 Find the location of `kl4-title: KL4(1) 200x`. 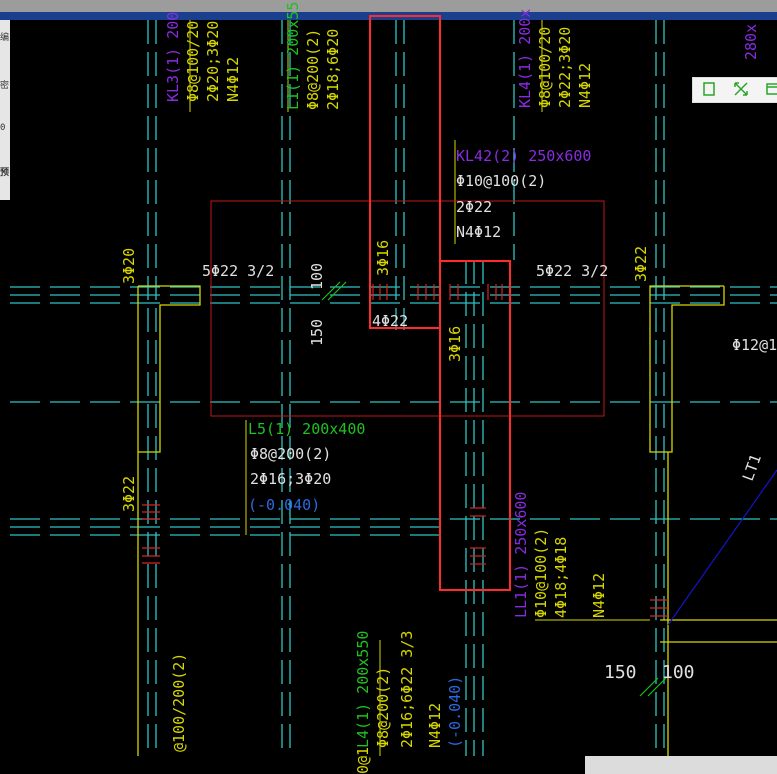

kl4-title: KL4(1) 200x is located at coordinates (525, 58).